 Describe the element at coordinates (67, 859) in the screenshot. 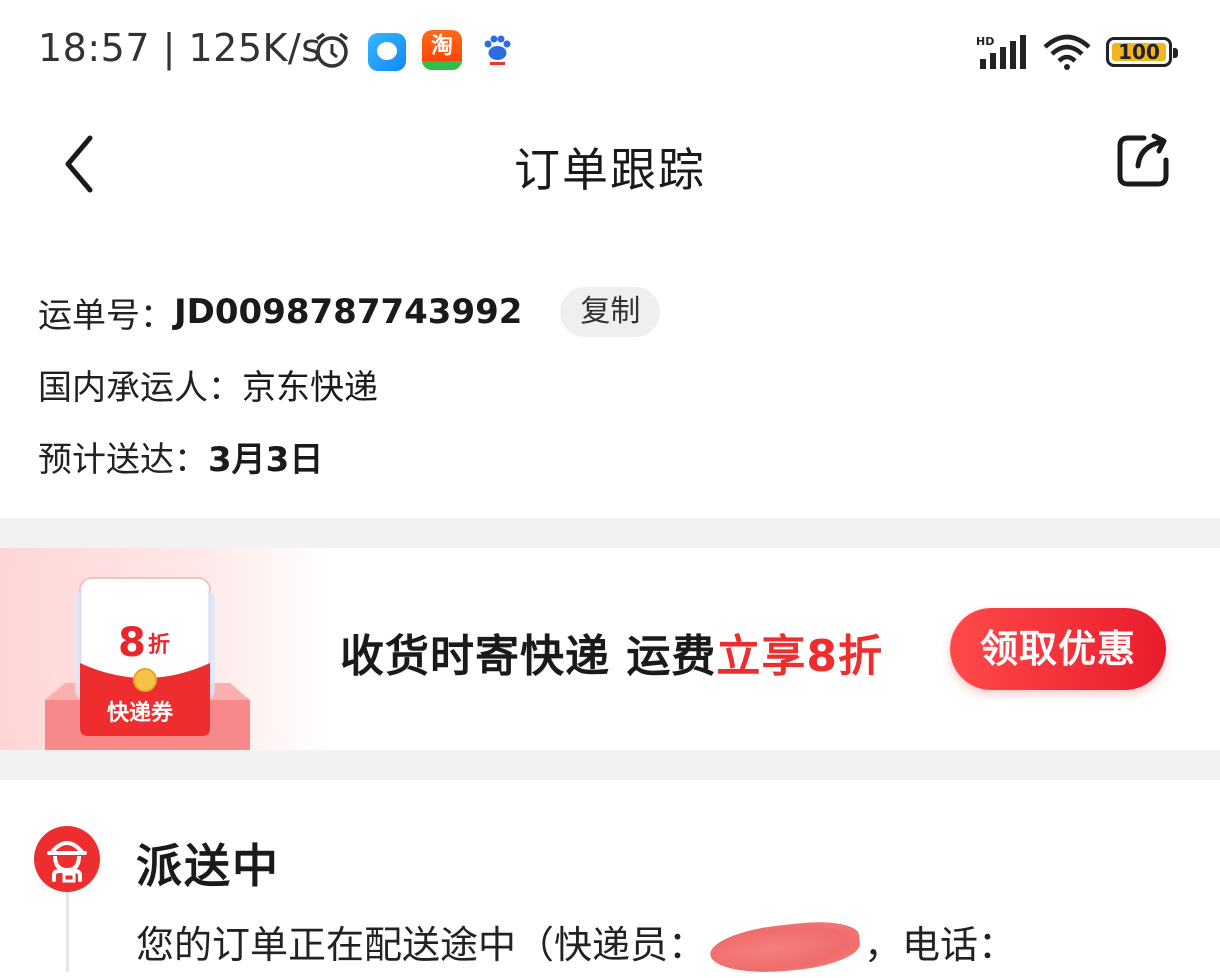

I see `courier-icon` at that location.